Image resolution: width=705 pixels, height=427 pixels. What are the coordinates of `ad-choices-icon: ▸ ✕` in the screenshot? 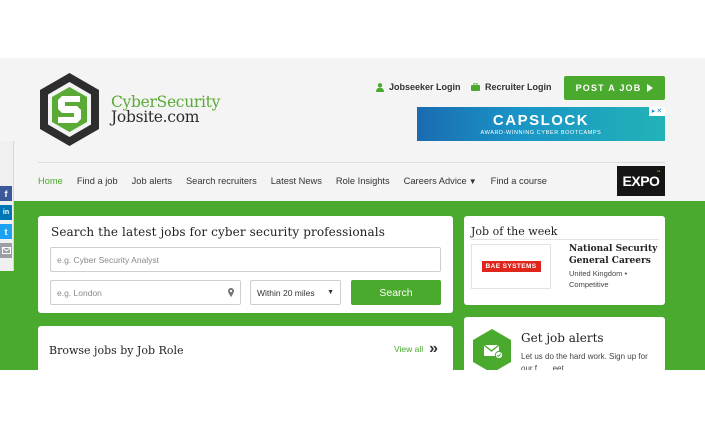 It's located at (657, 111).